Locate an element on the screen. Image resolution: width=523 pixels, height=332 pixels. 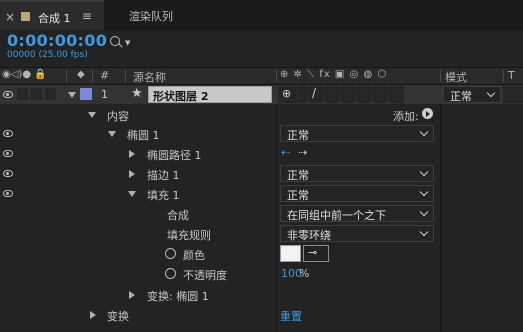
composite-label: 合成 is located at coordinates (178, 215).